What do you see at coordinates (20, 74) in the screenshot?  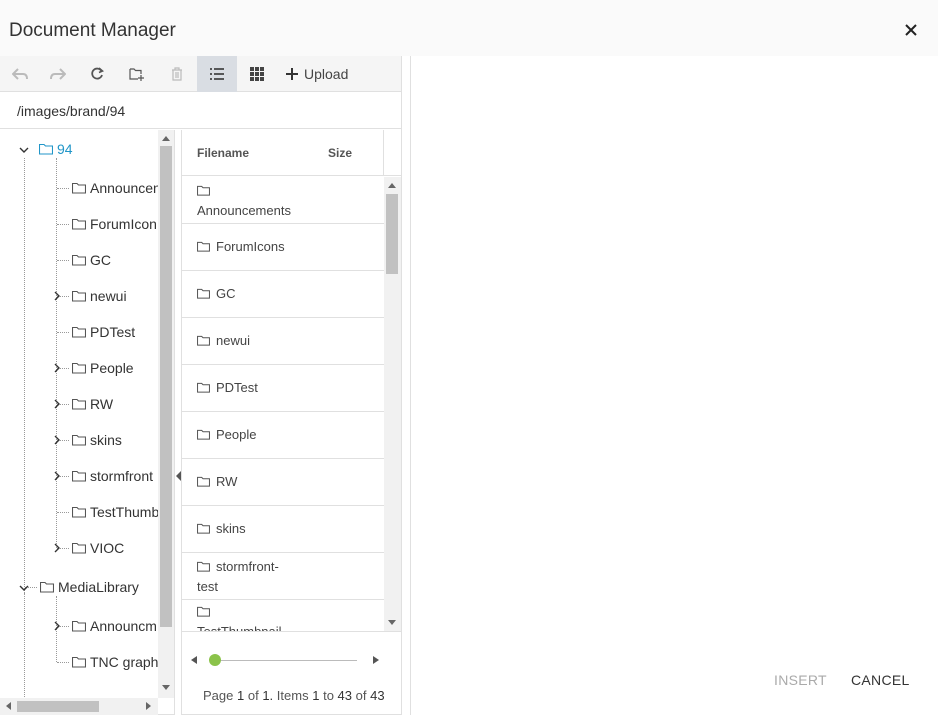 I see `back-button` at bounding box center [20, 74].